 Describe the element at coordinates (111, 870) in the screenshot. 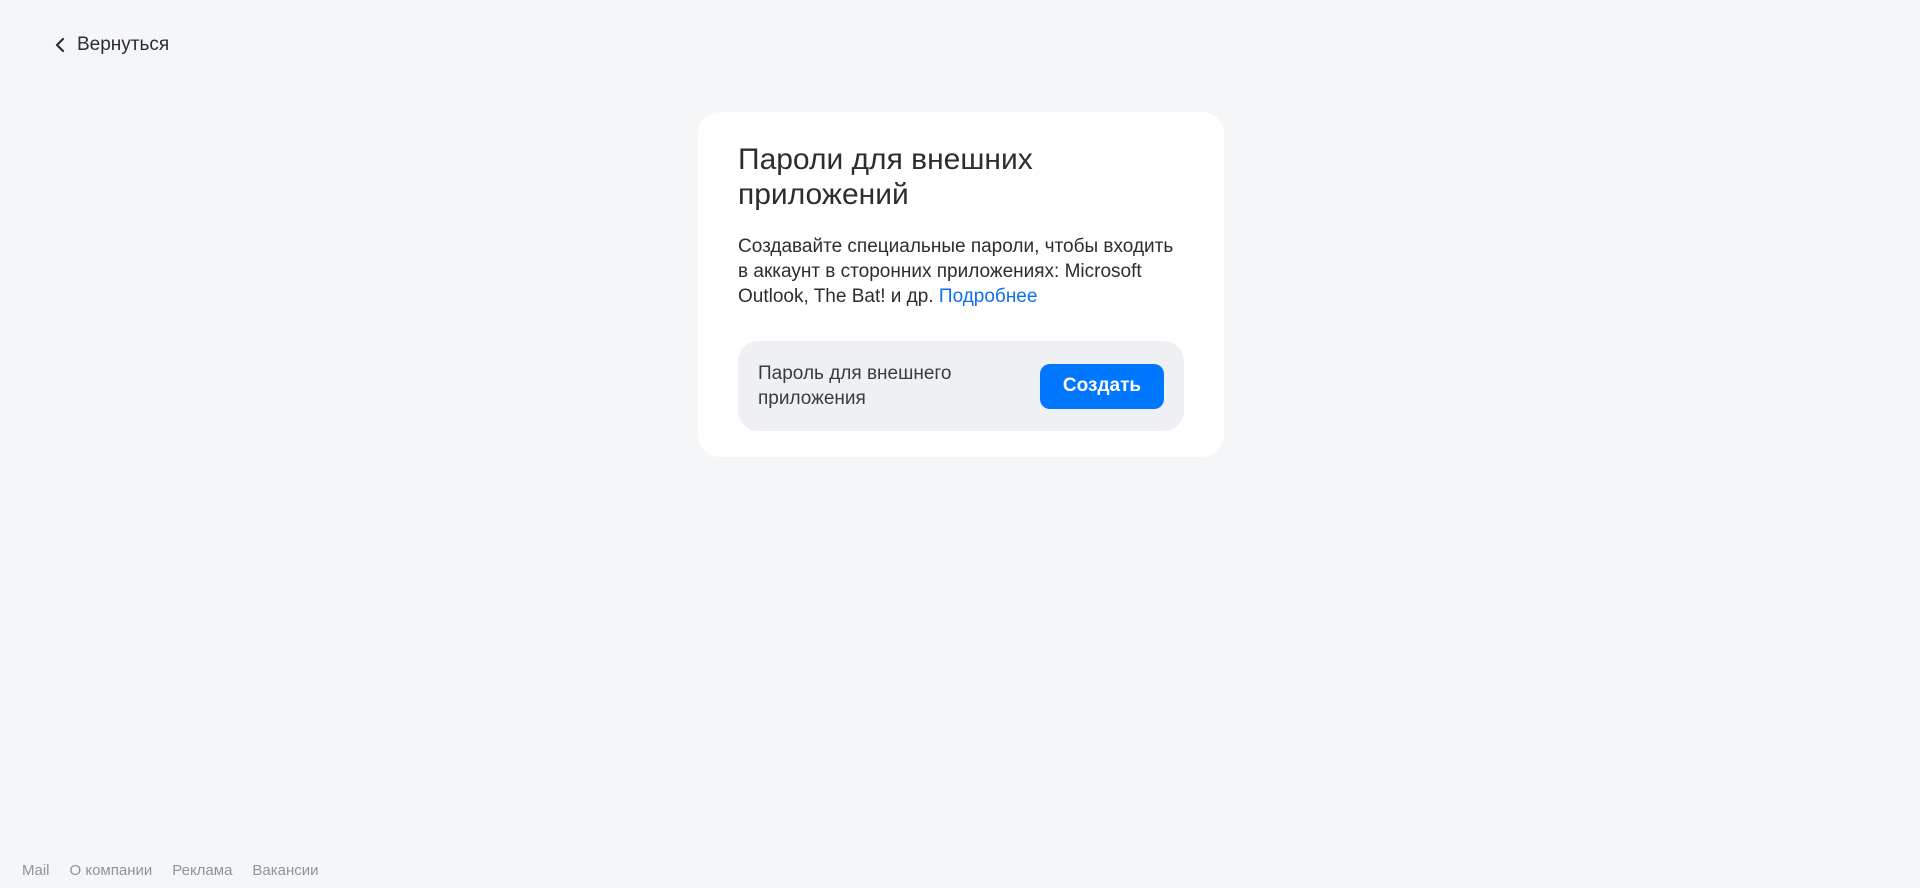

I see `footer-link-about: О компании` at that location.